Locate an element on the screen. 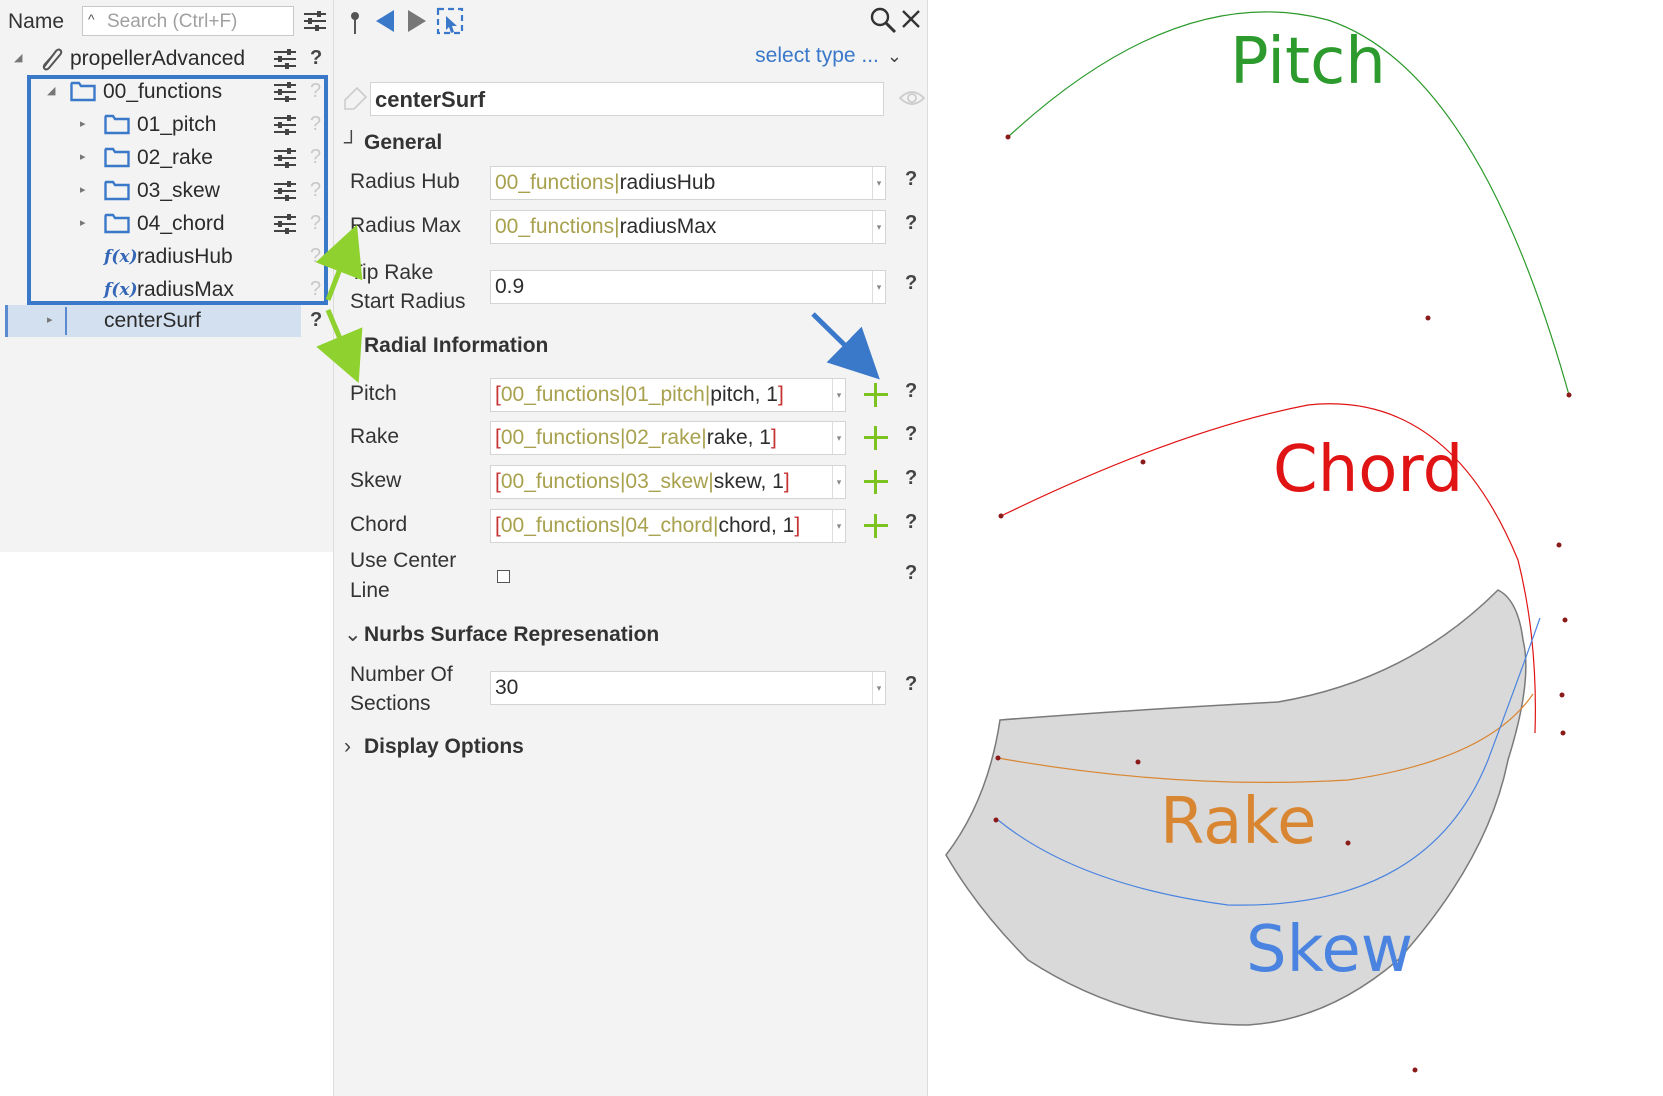  use-center-line-label-line2: Line is located at coordinates (370, 590).